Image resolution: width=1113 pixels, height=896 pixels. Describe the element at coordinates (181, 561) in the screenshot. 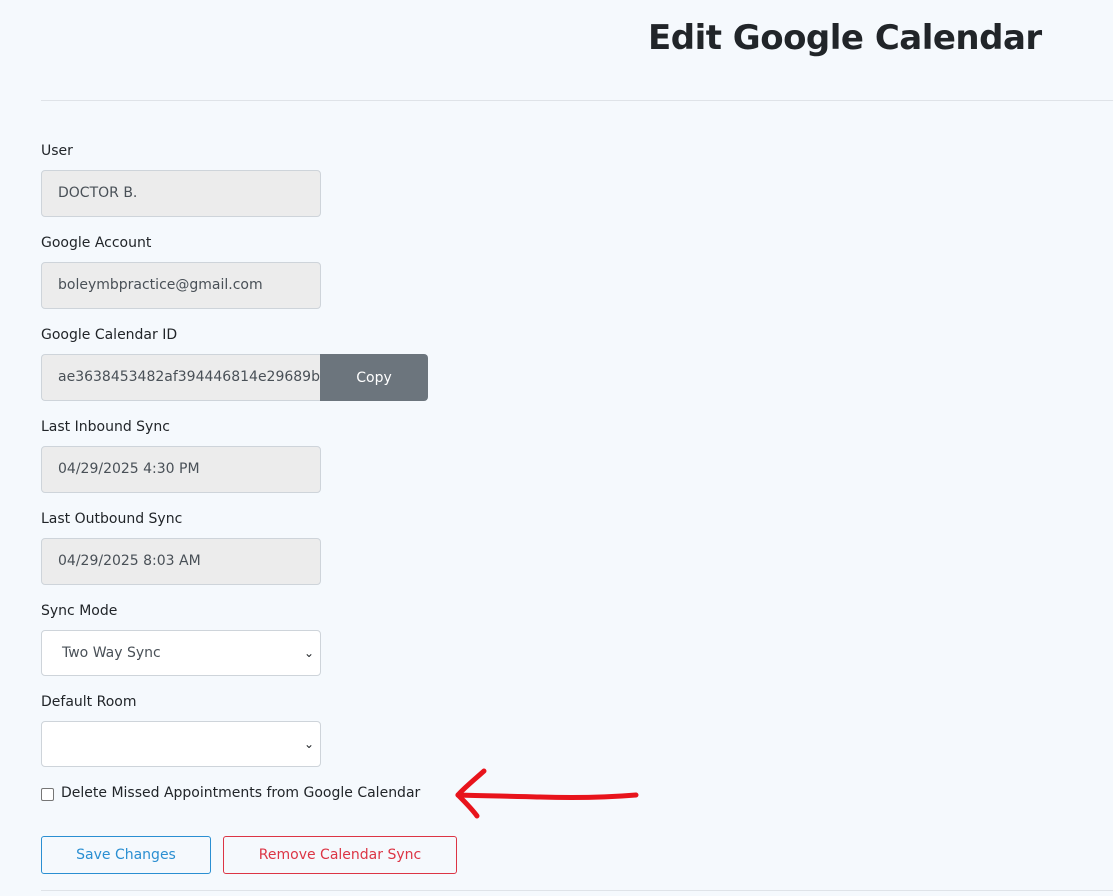

I see `last-outbound-sync-field: 04/29/2025 8:03 AM` at that location.